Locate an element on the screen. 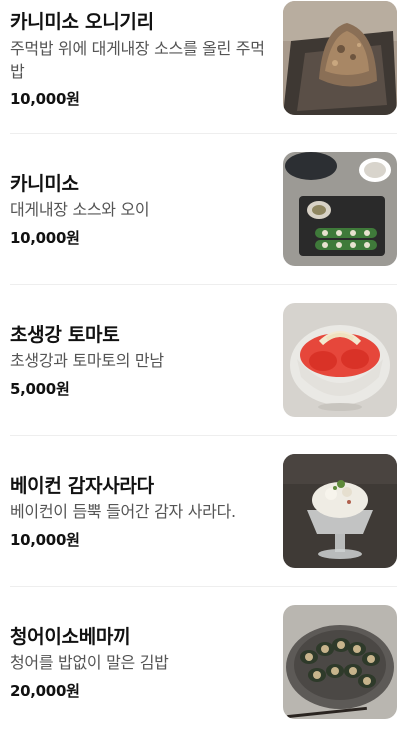  menu-item-price: 20,000원 is located at coordinates (45, 691).